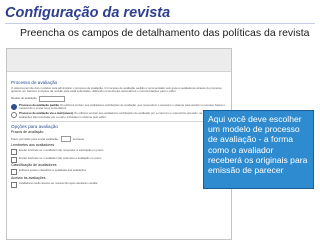 This screenshot has width=320, height=240. What do you see at coordinates (14, 115) in the screenshot?
I see `radio-email-review` at bounding box center [14, 115].